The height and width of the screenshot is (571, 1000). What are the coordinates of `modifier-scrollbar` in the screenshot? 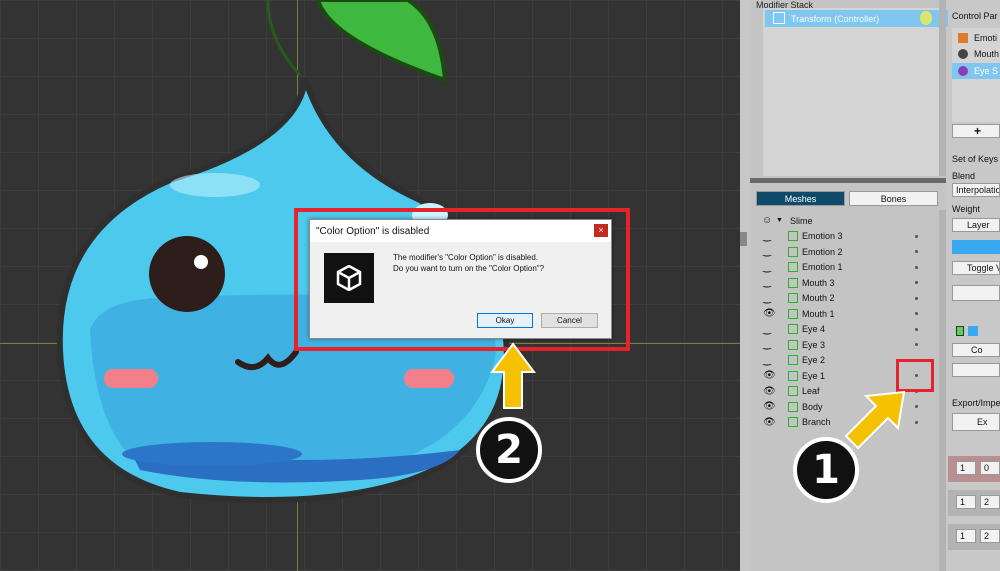 It's located at (942, 88).